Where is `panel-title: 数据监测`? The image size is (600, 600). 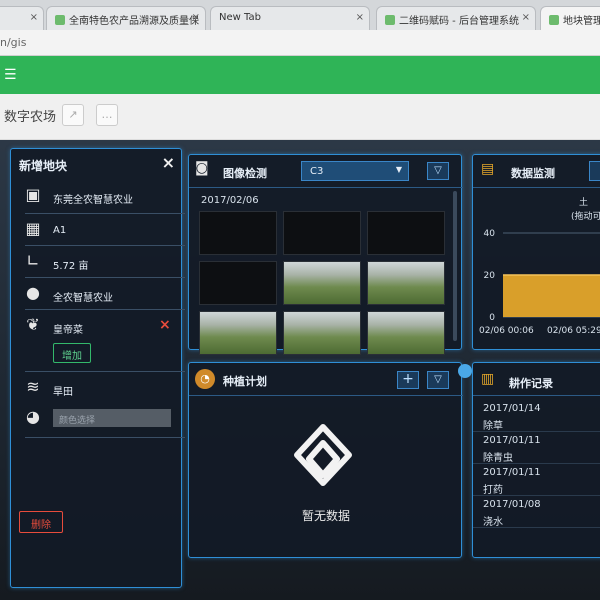 panel-title: 数据监测 is located at coordinates (533, 173).